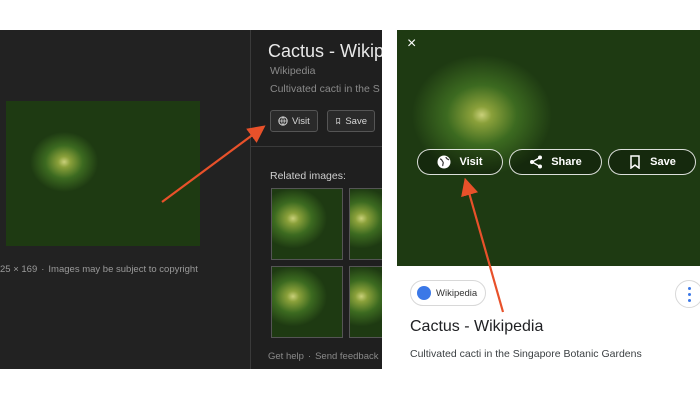  Describe the element at coordinates (346, 356) in the screenshot. I see `send-feedback-link: Send feedback` at that location.